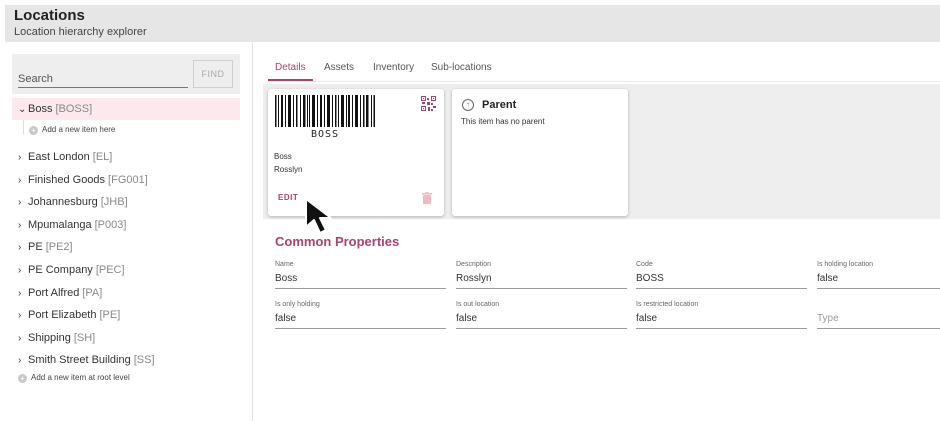 The image size is (940, 421). I want to click on field-label: Code, so click(644, 264).